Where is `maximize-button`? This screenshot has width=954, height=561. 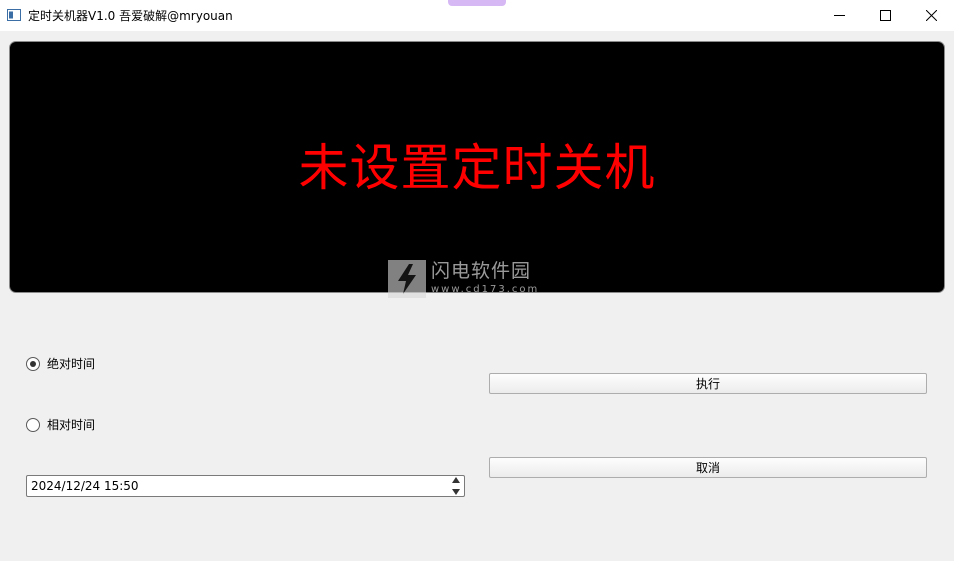
maximize-button is located at coordinates (885, 15).